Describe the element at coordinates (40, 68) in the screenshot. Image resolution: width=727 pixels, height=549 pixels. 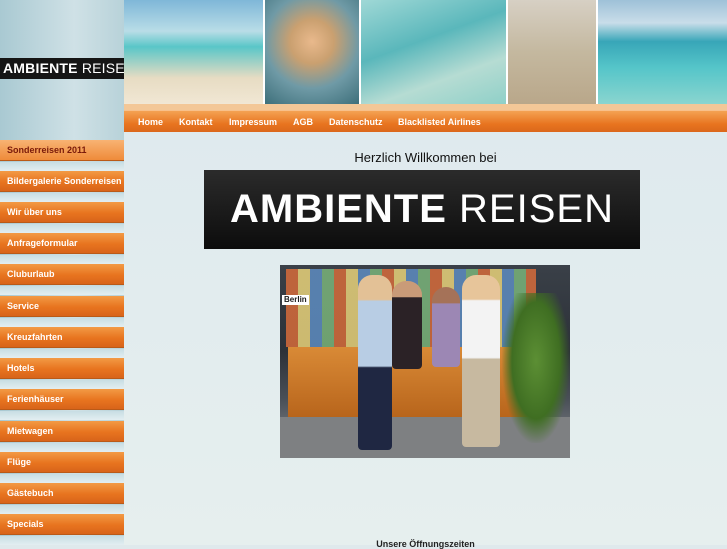
I see `logo-word-bold: AMBIENTE` at that location.